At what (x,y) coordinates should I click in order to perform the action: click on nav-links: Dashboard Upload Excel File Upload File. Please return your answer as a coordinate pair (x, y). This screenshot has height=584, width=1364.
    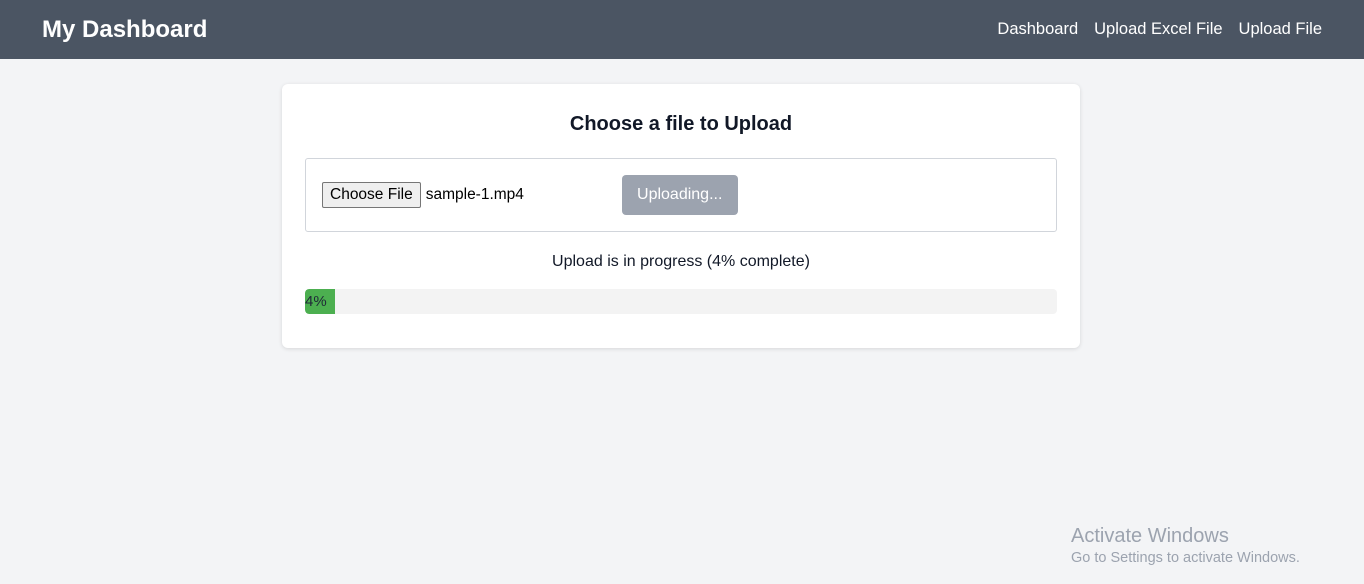
    Looking at the image, I should click on (1159, 29).